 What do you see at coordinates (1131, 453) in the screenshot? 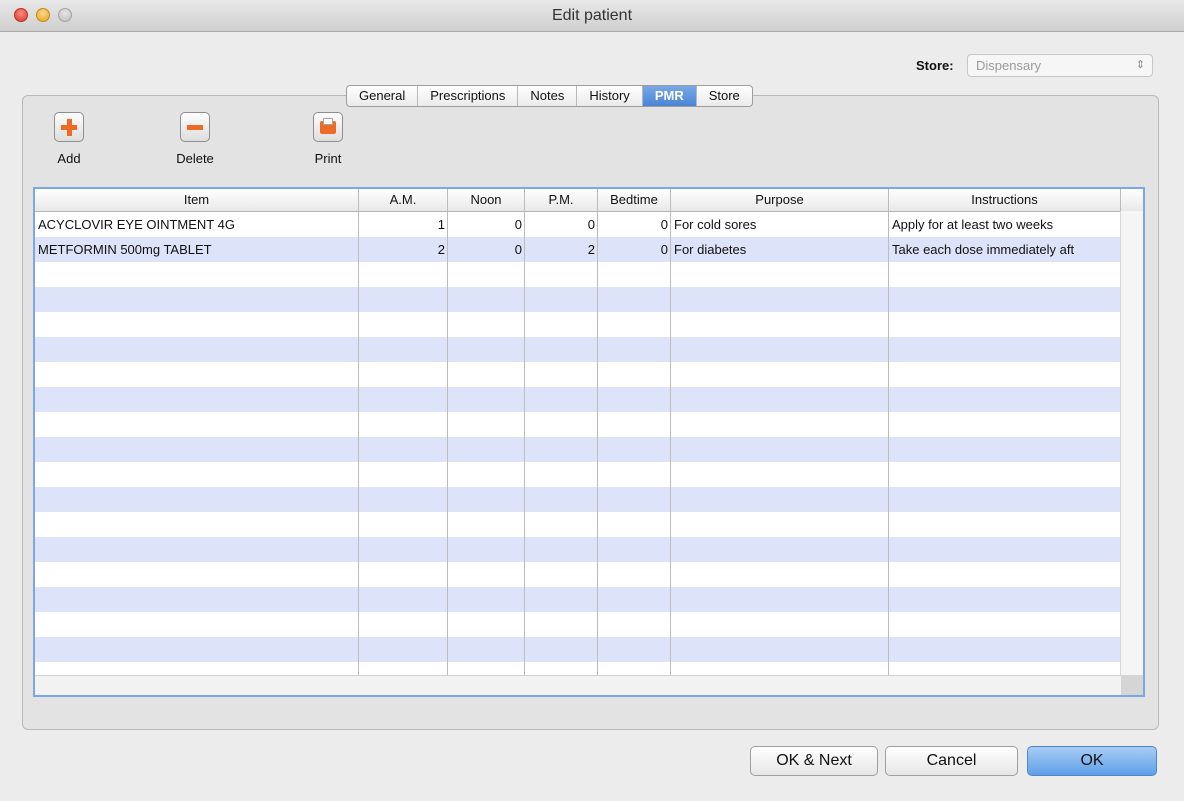
I see `vertical-scrollbar` at bounding box center [1131, 453].